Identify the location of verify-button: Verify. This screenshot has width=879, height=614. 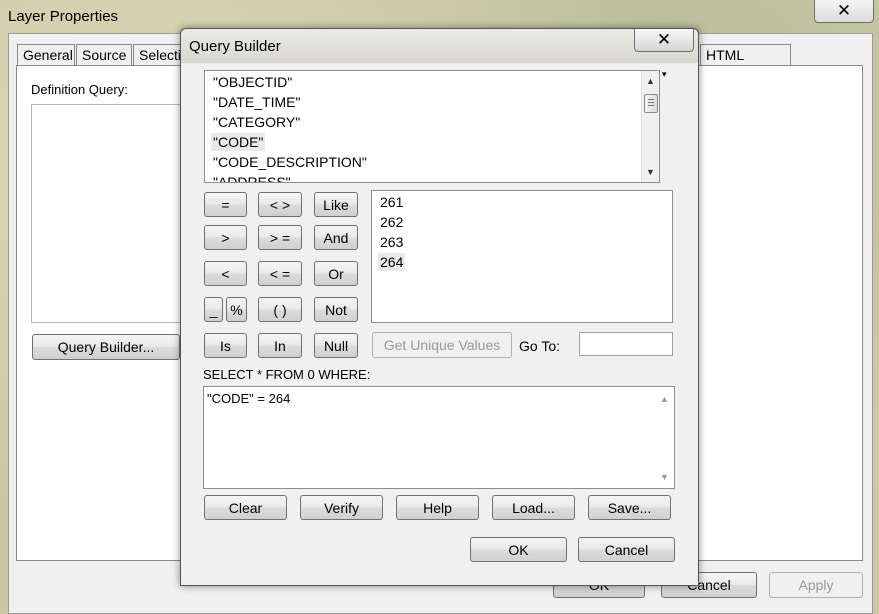
(341, 507).